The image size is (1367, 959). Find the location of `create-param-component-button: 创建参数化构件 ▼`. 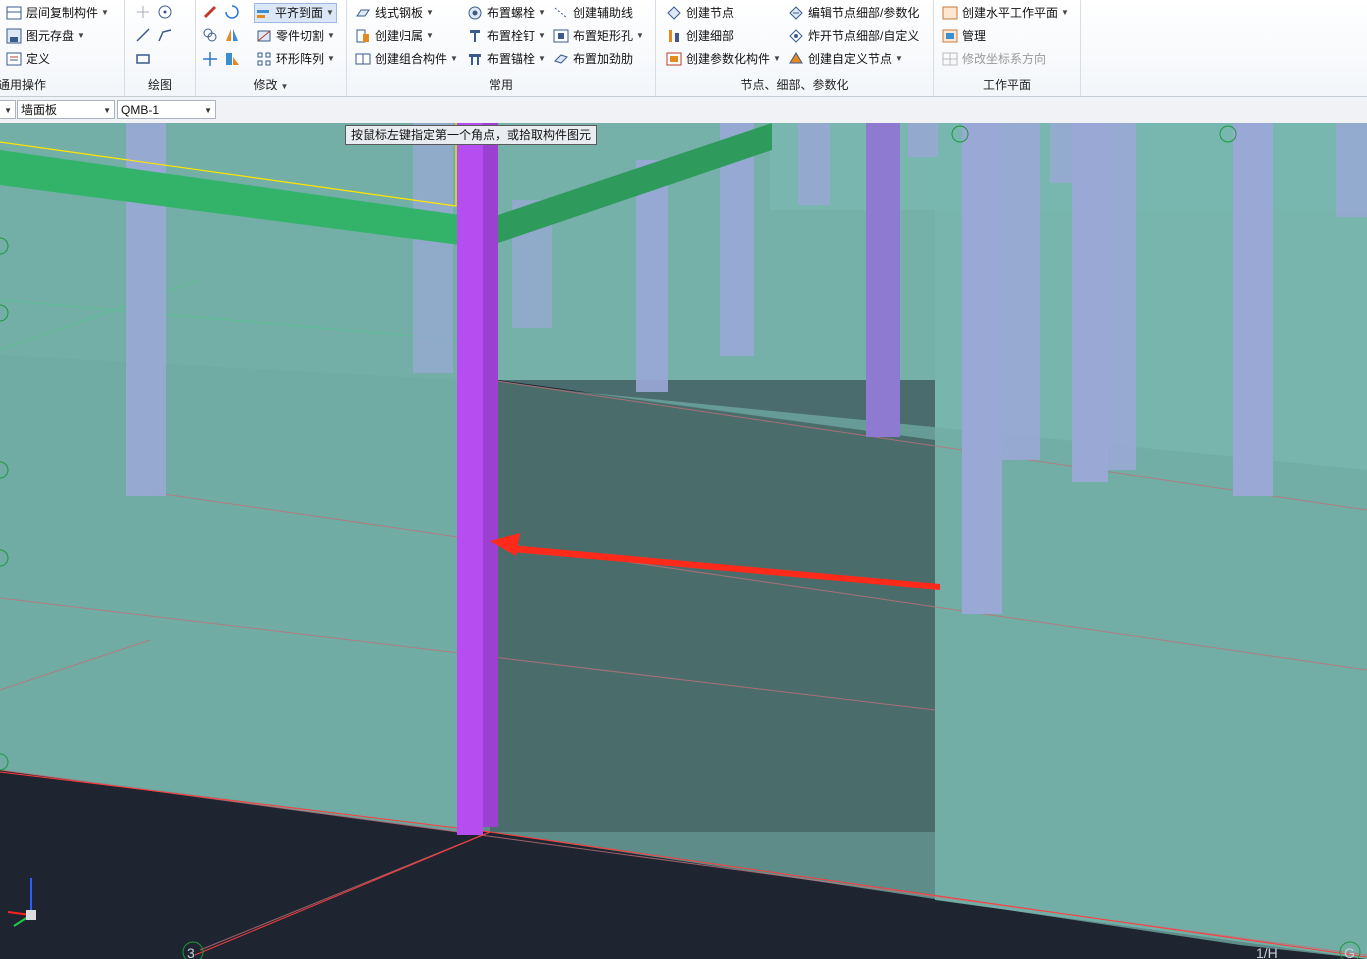

create-param-component-button: 创建参数化构件 ▼ is located at coordinates (723, 59).